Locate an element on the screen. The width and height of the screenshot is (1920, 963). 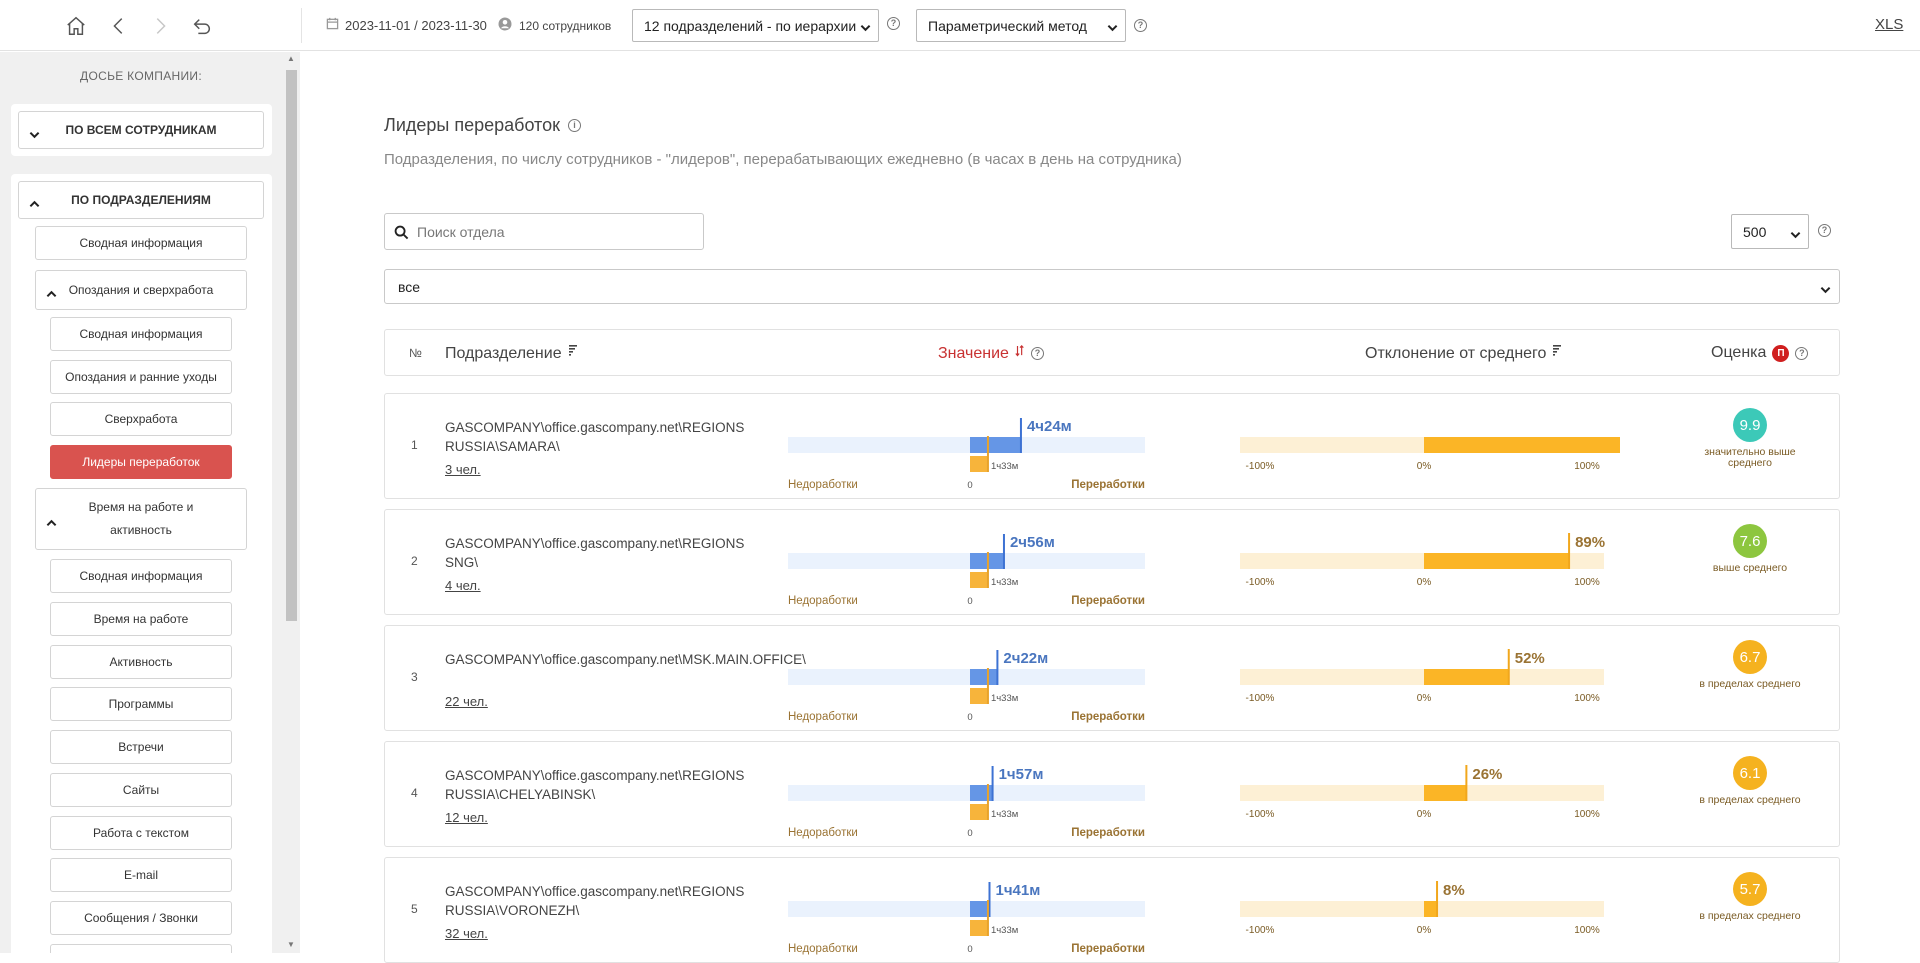
xls-export-link: XLS is located at coordinates (1889, 24).